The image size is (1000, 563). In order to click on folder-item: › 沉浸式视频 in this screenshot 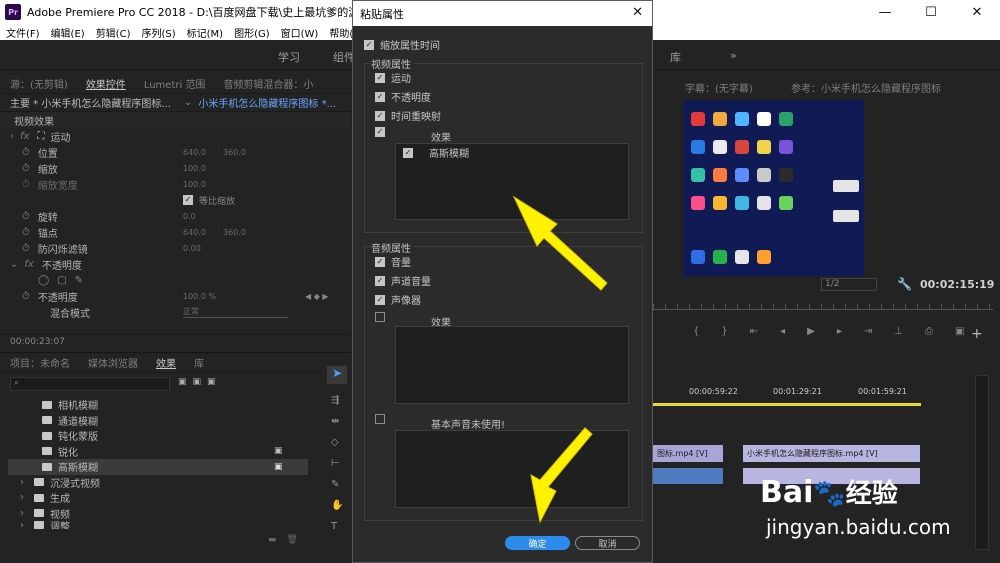, I will do `click(158, 483)`.